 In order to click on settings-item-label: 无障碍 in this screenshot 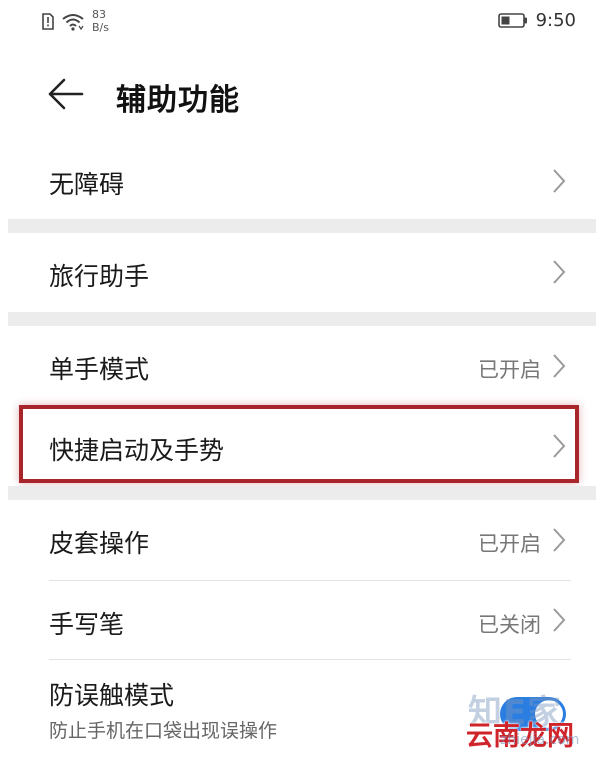, I will do `click(87, 184)`.